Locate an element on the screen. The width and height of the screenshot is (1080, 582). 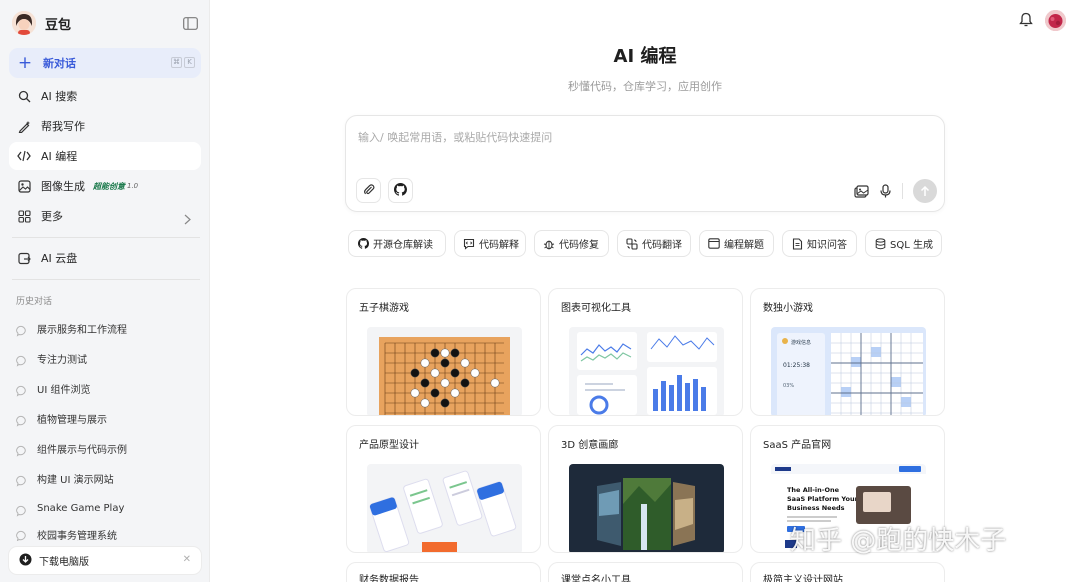
app-avatar is located at coordinates (24, 23).